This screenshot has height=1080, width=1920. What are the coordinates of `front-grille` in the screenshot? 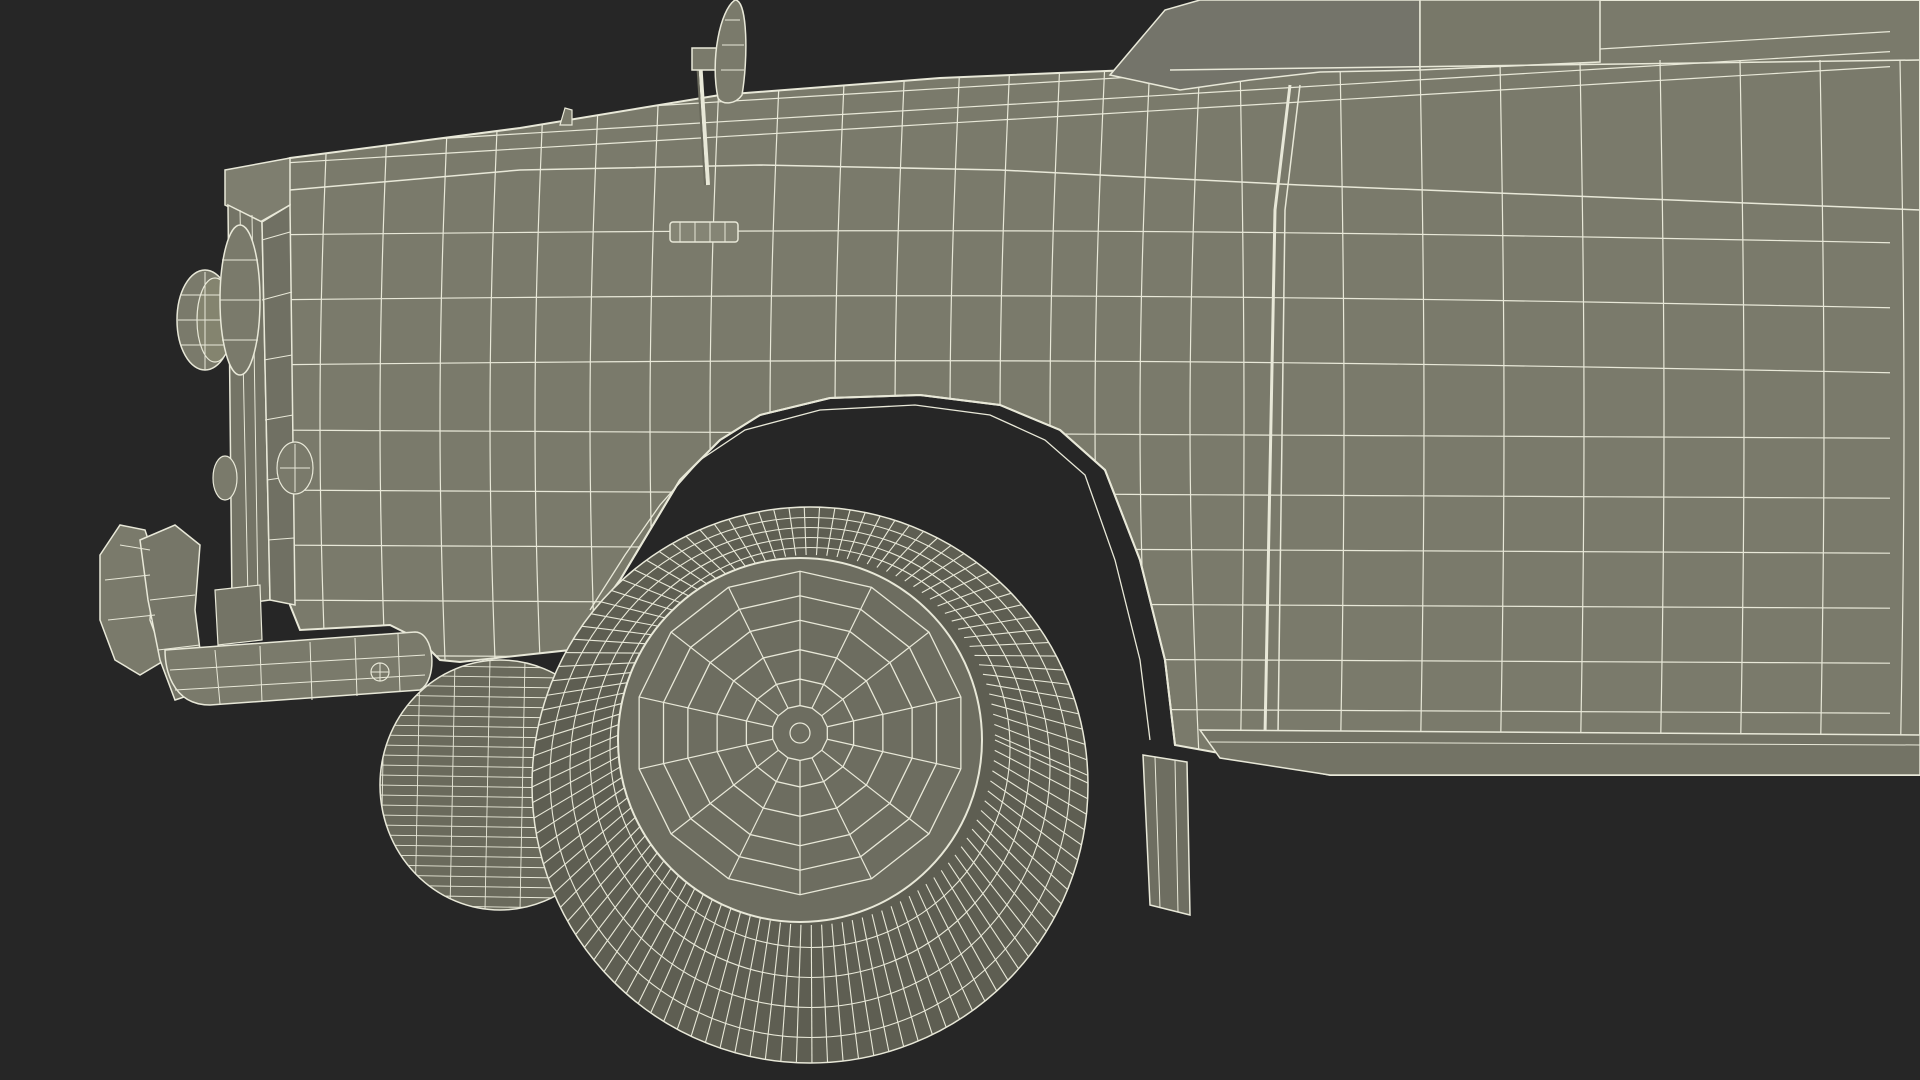 It's located at (260, 381).